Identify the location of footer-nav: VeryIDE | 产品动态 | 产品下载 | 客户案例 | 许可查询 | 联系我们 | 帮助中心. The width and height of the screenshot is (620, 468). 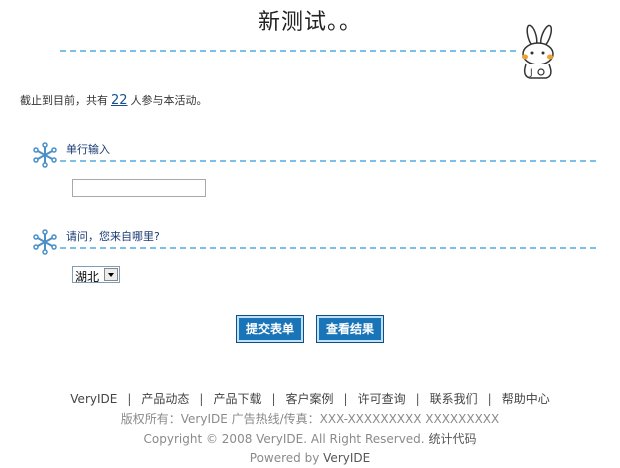
(310, 398).